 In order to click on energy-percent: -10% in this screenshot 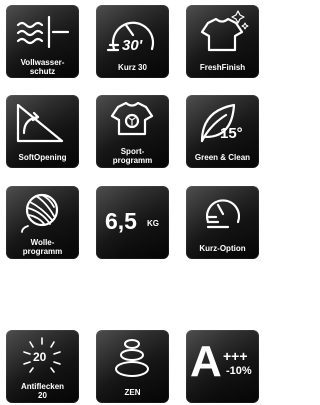, I will do `click(239, 371)`.